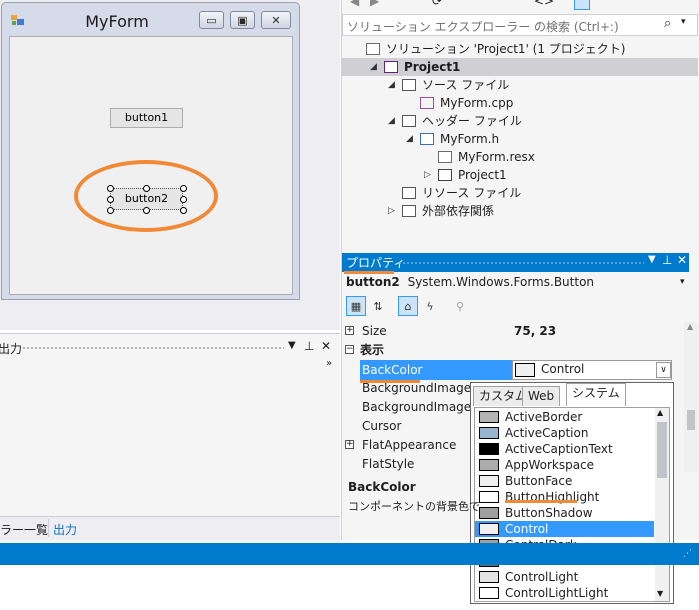 The image size is (699, 610). What do you see at coordinates (520, 85) in the screenshot?
I see `tree-item: ◢ ソース ファイル` at bounding box center [520, 85].